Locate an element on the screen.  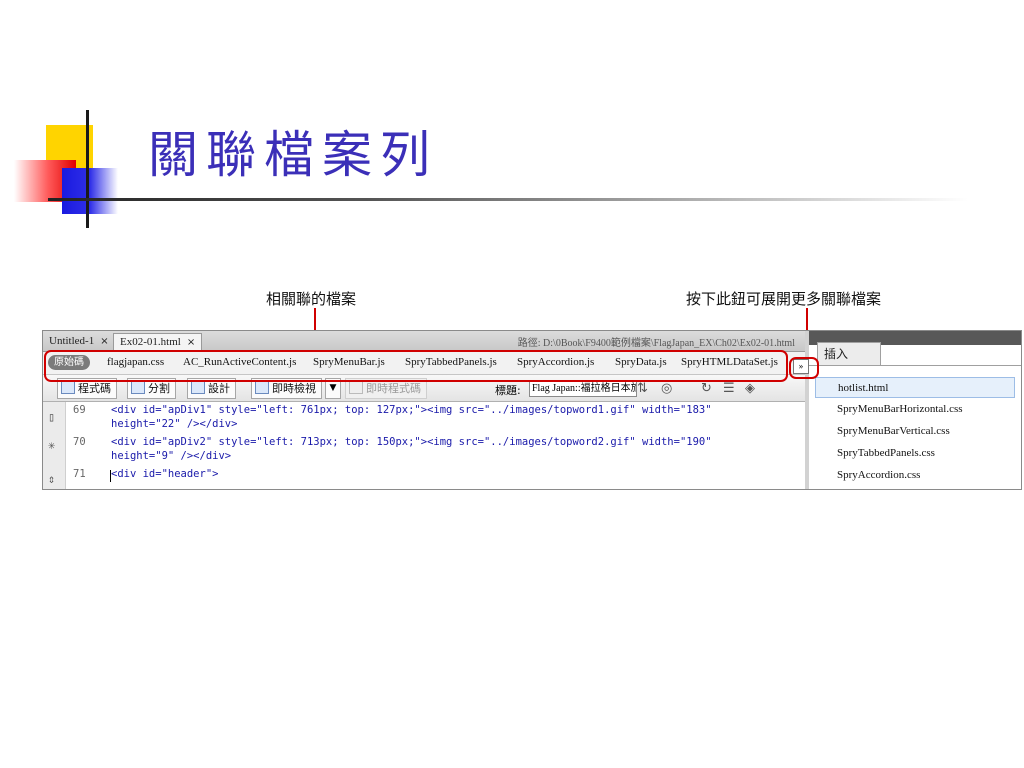
code-line-wrap: height="9" /></div> is located at coordinates (171, 456).